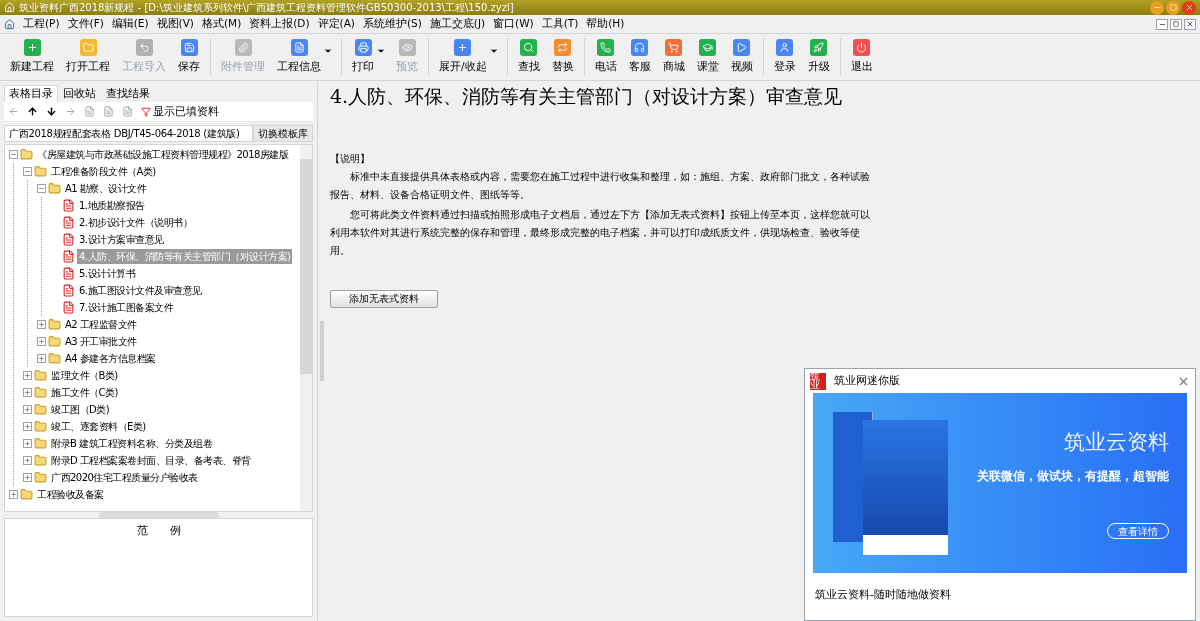 This screenshot has height=621, width=1200. Describe the element at coordinates (562, 57) in the screenshot. I see `toolbar-button: 替换` at that location.